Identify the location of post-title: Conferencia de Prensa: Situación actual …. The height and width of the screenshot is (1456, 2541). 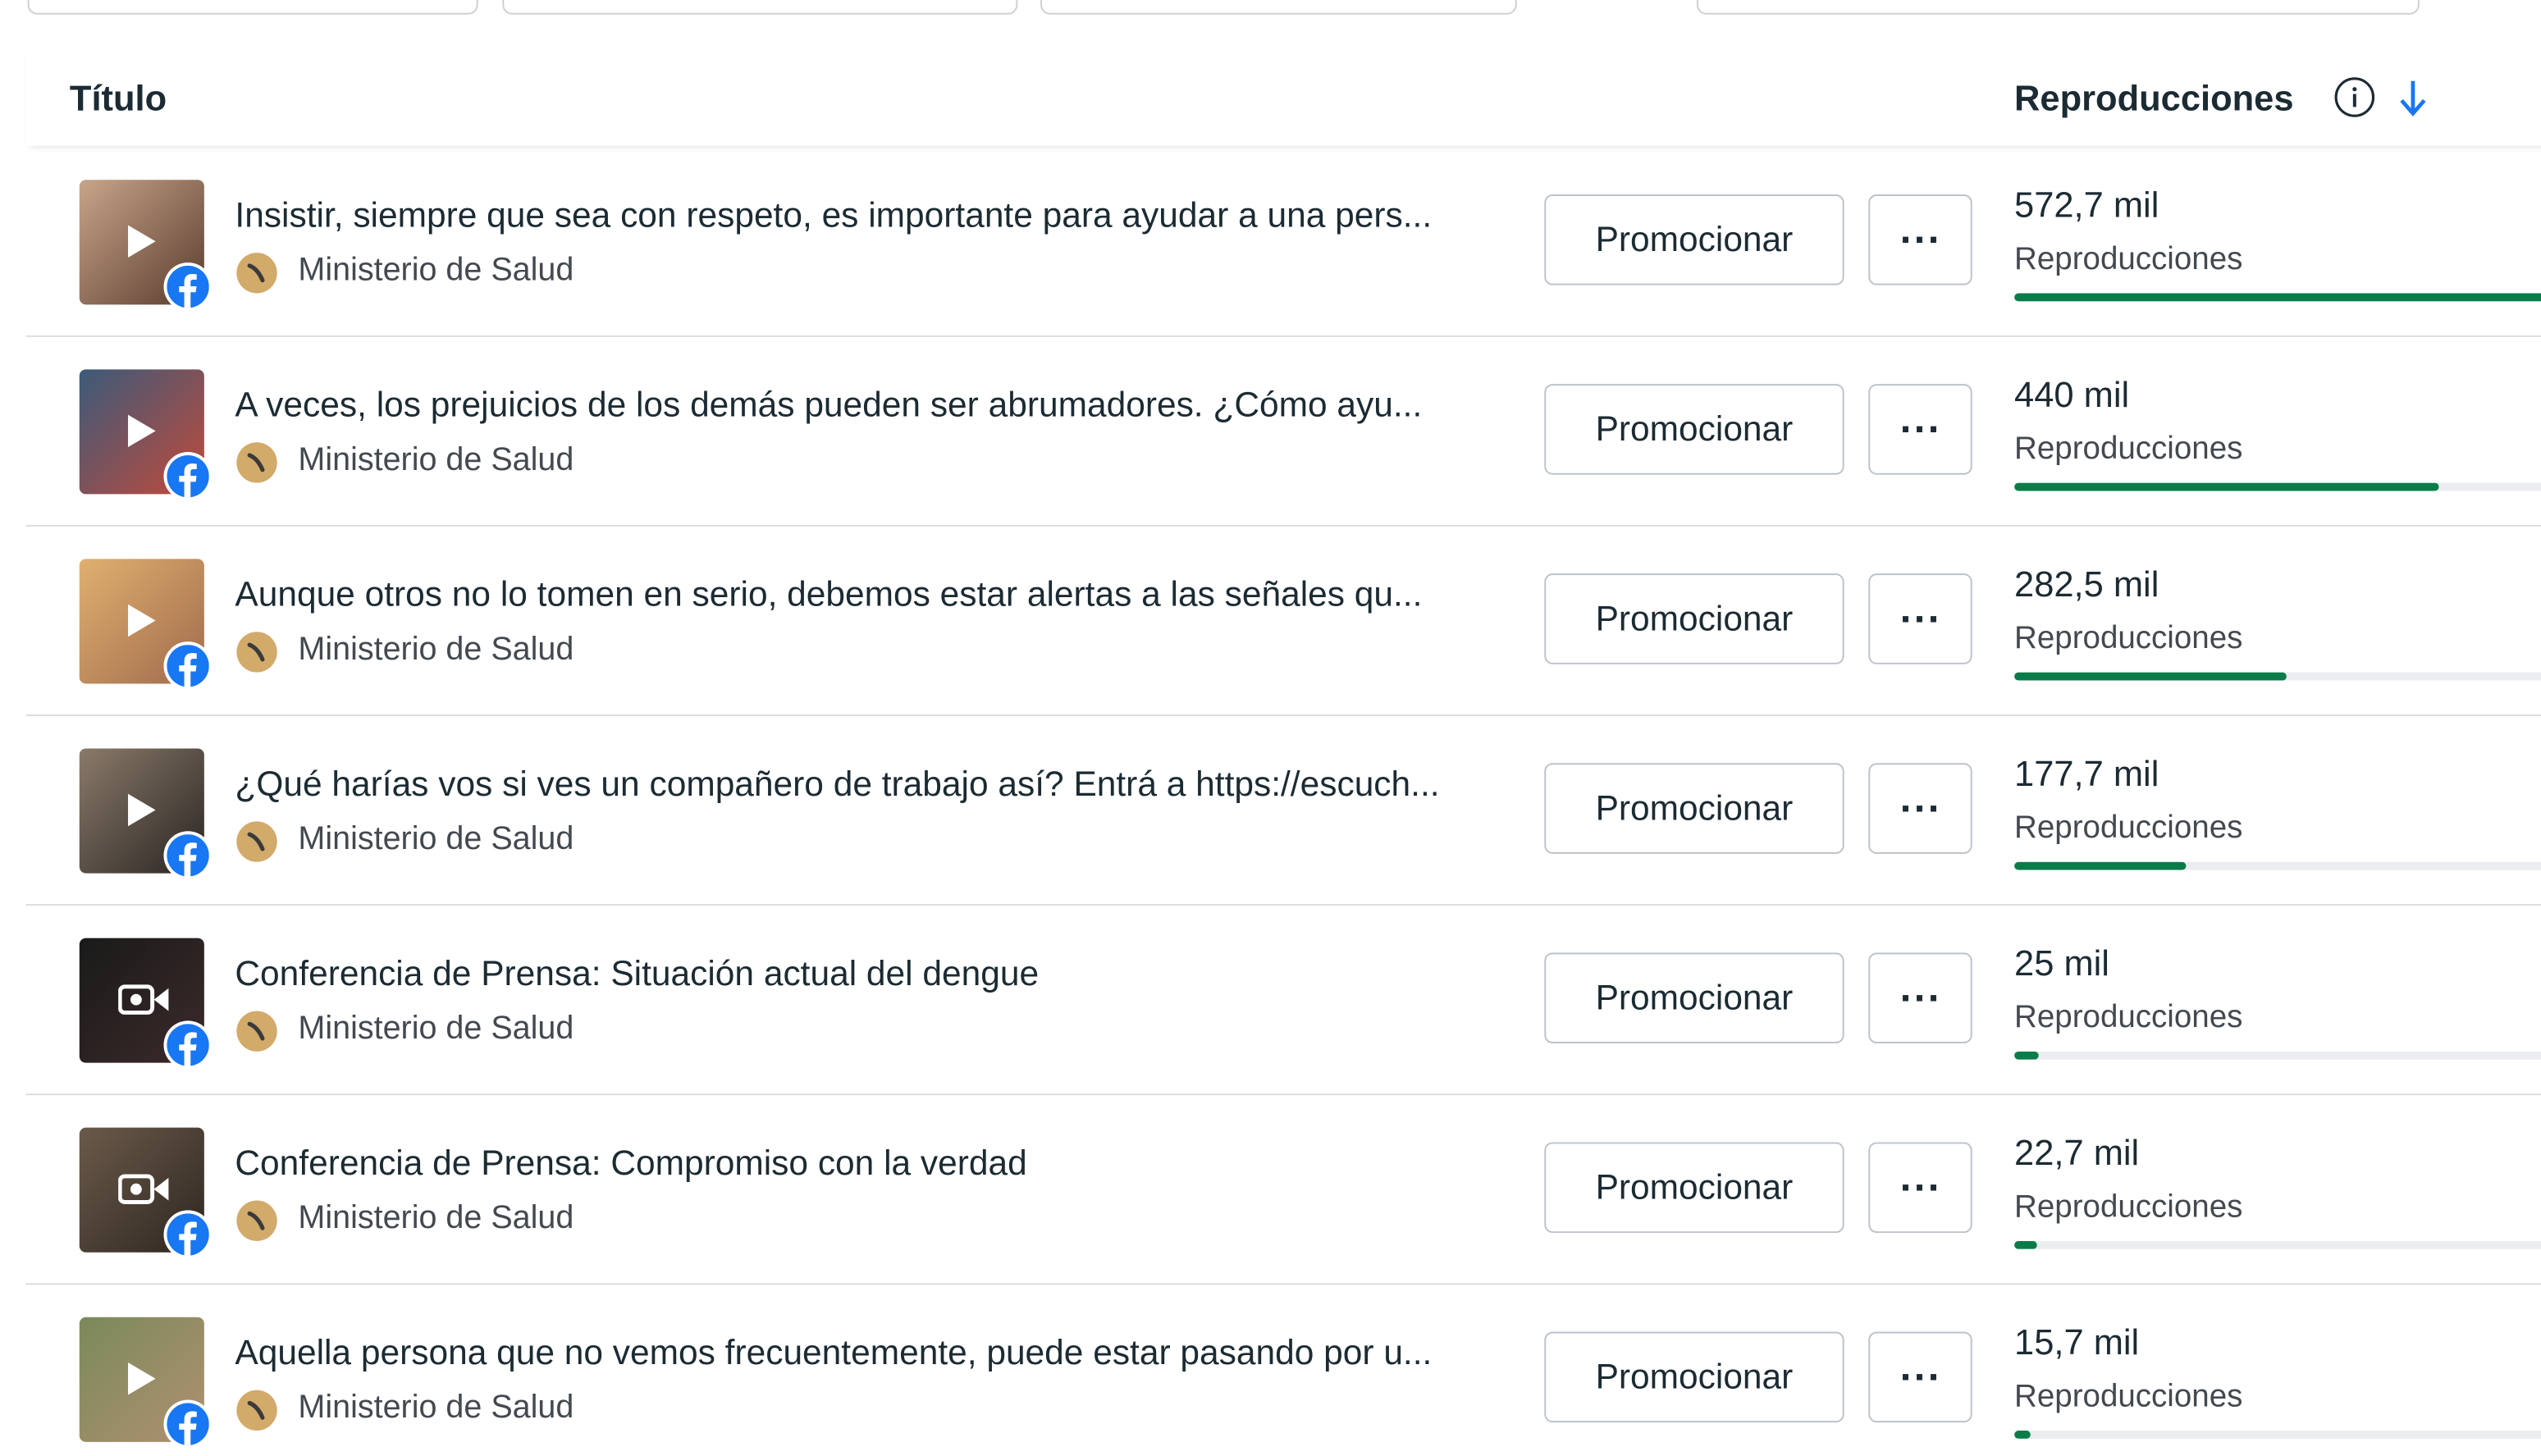
(883, 974).